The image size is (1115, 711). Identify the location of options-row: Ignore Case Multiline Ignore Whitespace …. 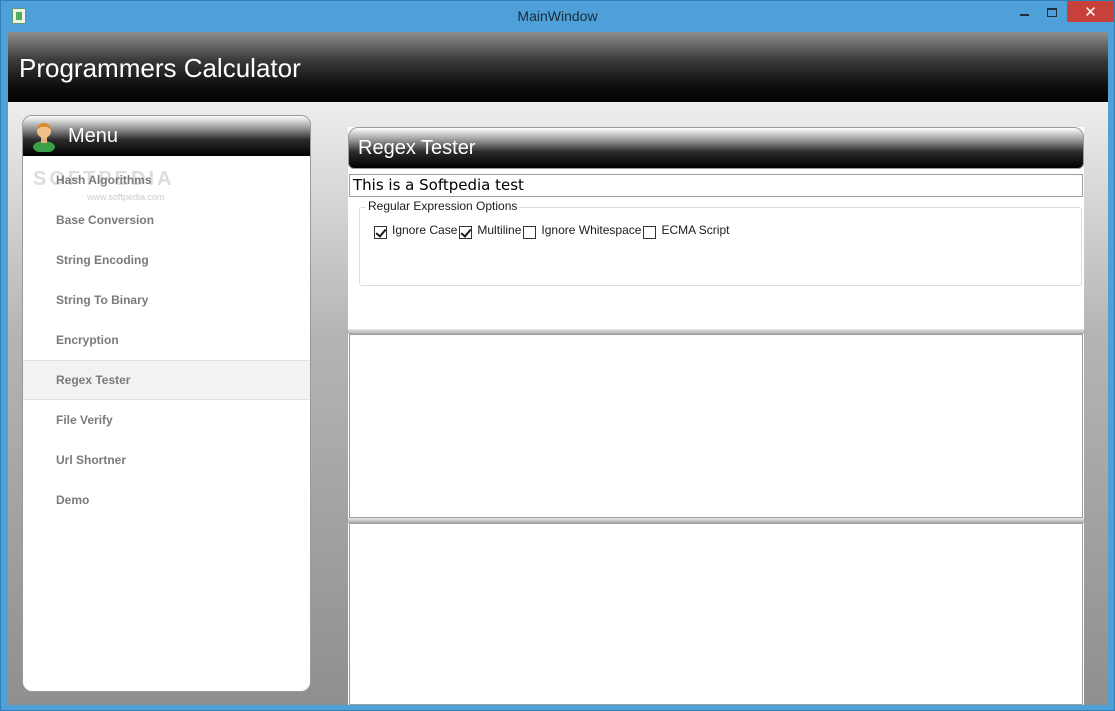
(552, 230).